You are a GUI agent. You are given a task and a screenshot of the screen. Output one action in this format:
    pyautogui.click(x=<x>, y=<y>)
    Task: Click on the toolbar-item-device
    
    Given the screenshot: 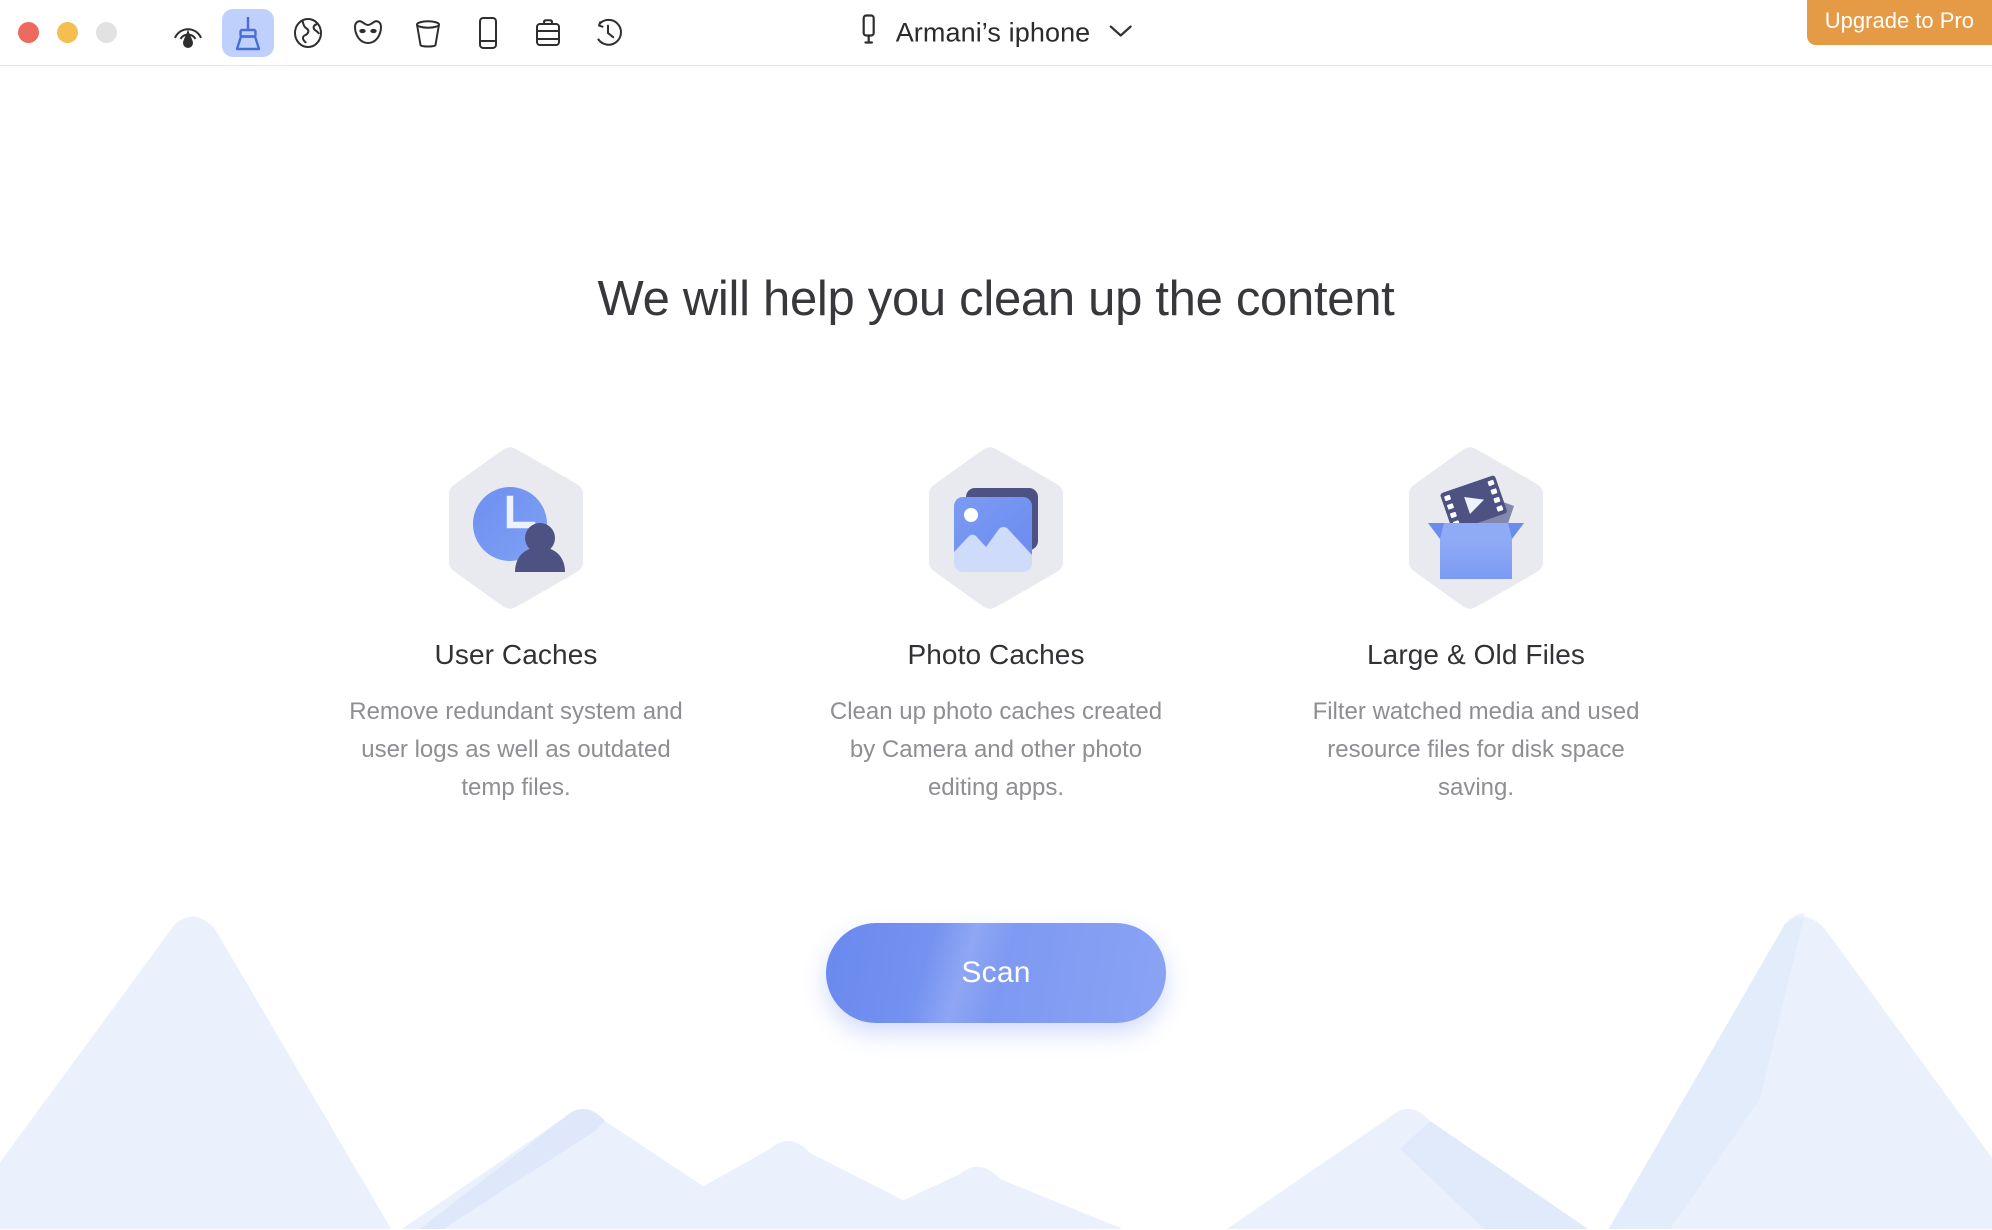 What is the action you would take?
    pyautogui.click(x=488, y=33)
    